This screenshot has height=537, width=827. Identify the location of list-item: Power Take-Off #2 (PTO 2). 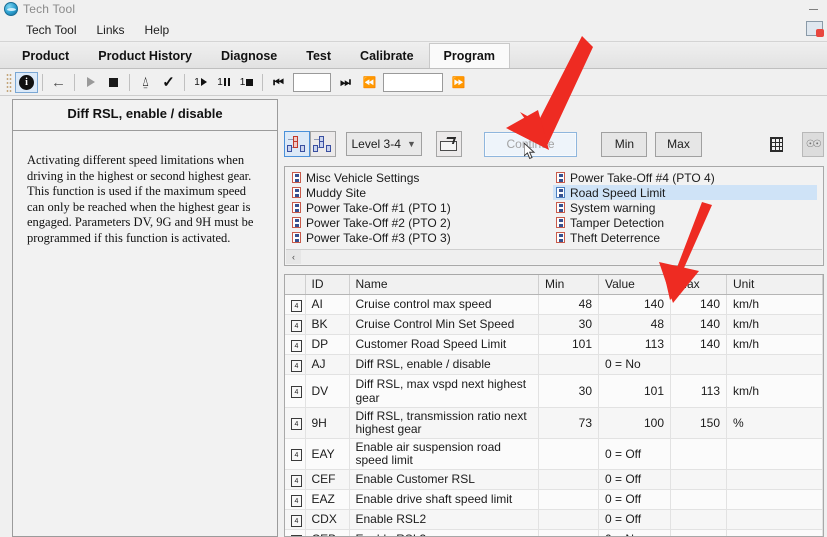
(421, 222).